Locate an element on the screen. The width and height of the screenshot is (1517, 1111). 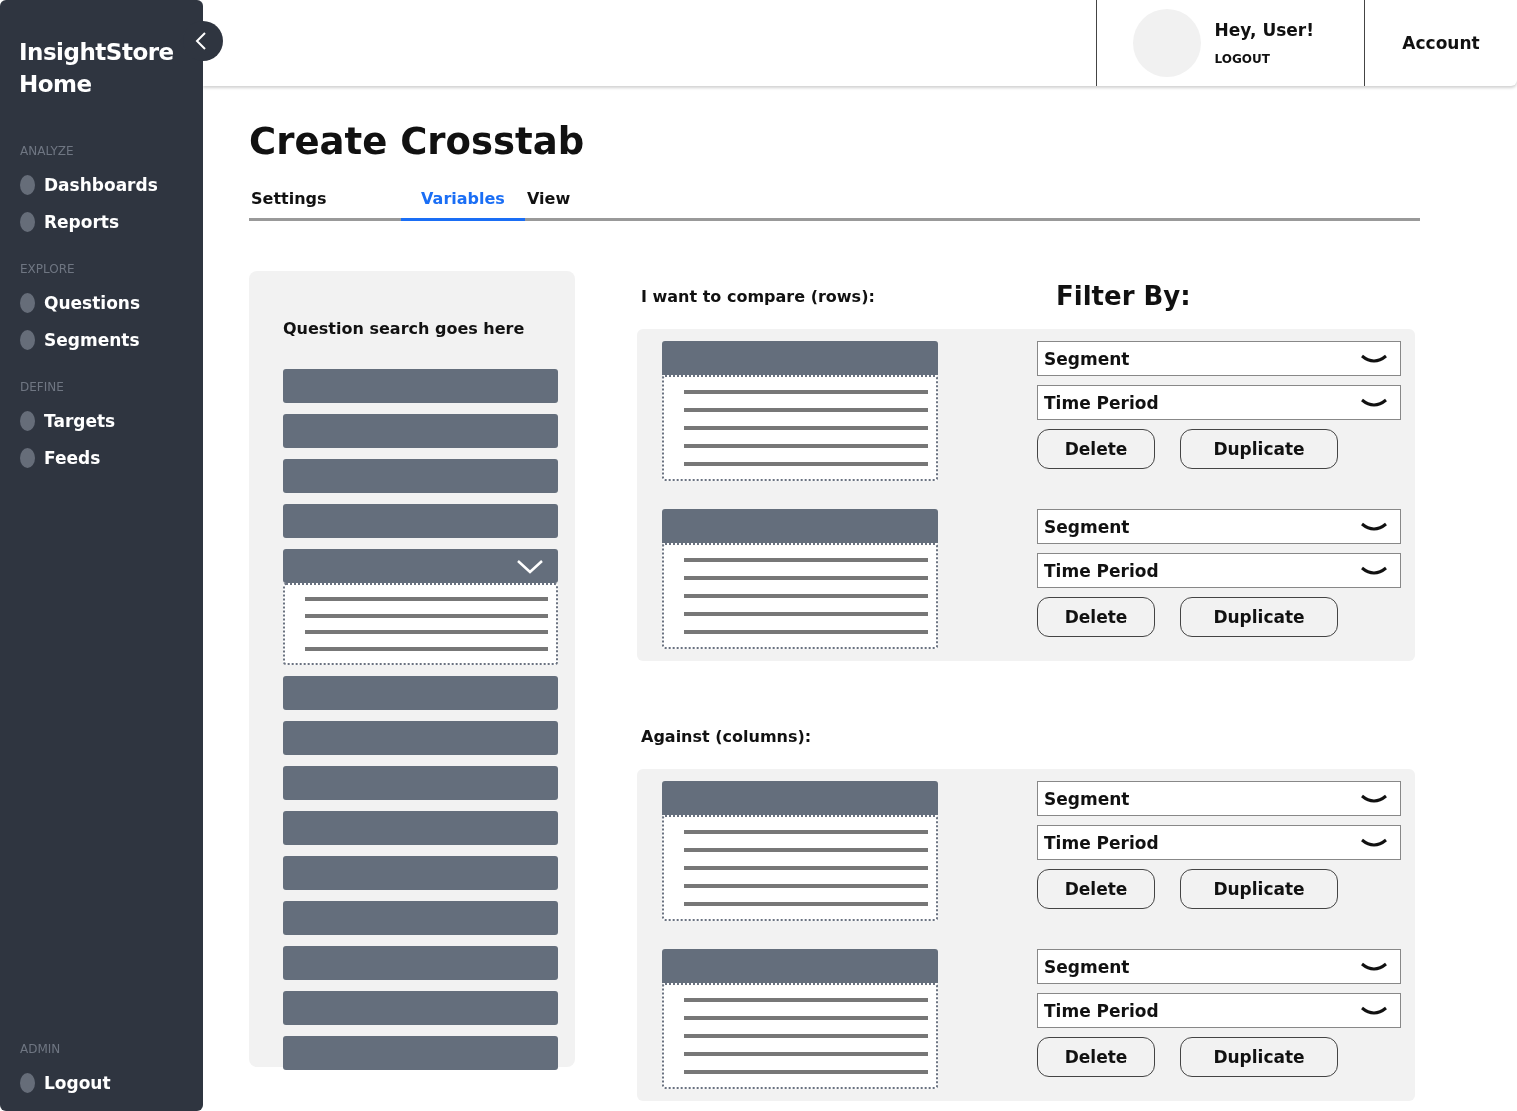
chevron-left-icon is located at coordinates (201, 41).